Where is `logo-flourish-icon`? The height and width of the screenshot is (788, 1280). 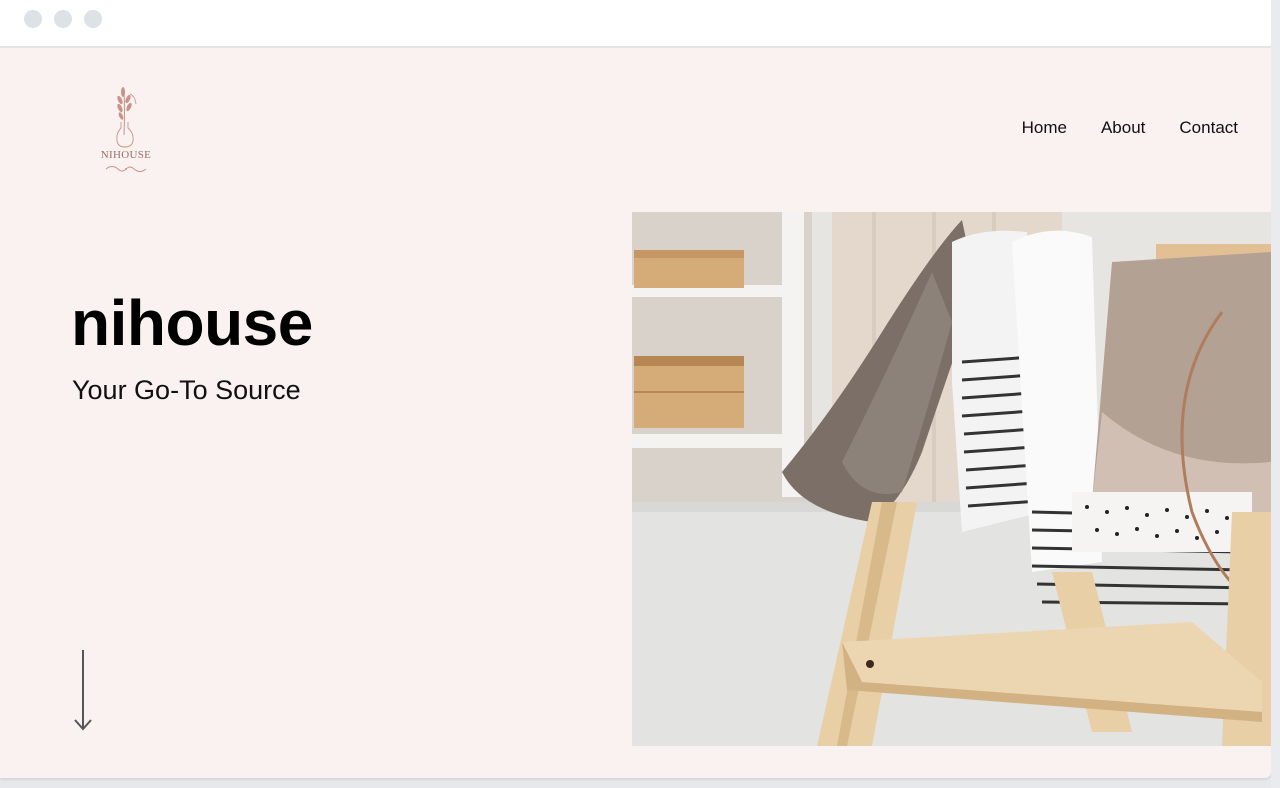
logo-flourish-icon is located at coordinates (126, 169).